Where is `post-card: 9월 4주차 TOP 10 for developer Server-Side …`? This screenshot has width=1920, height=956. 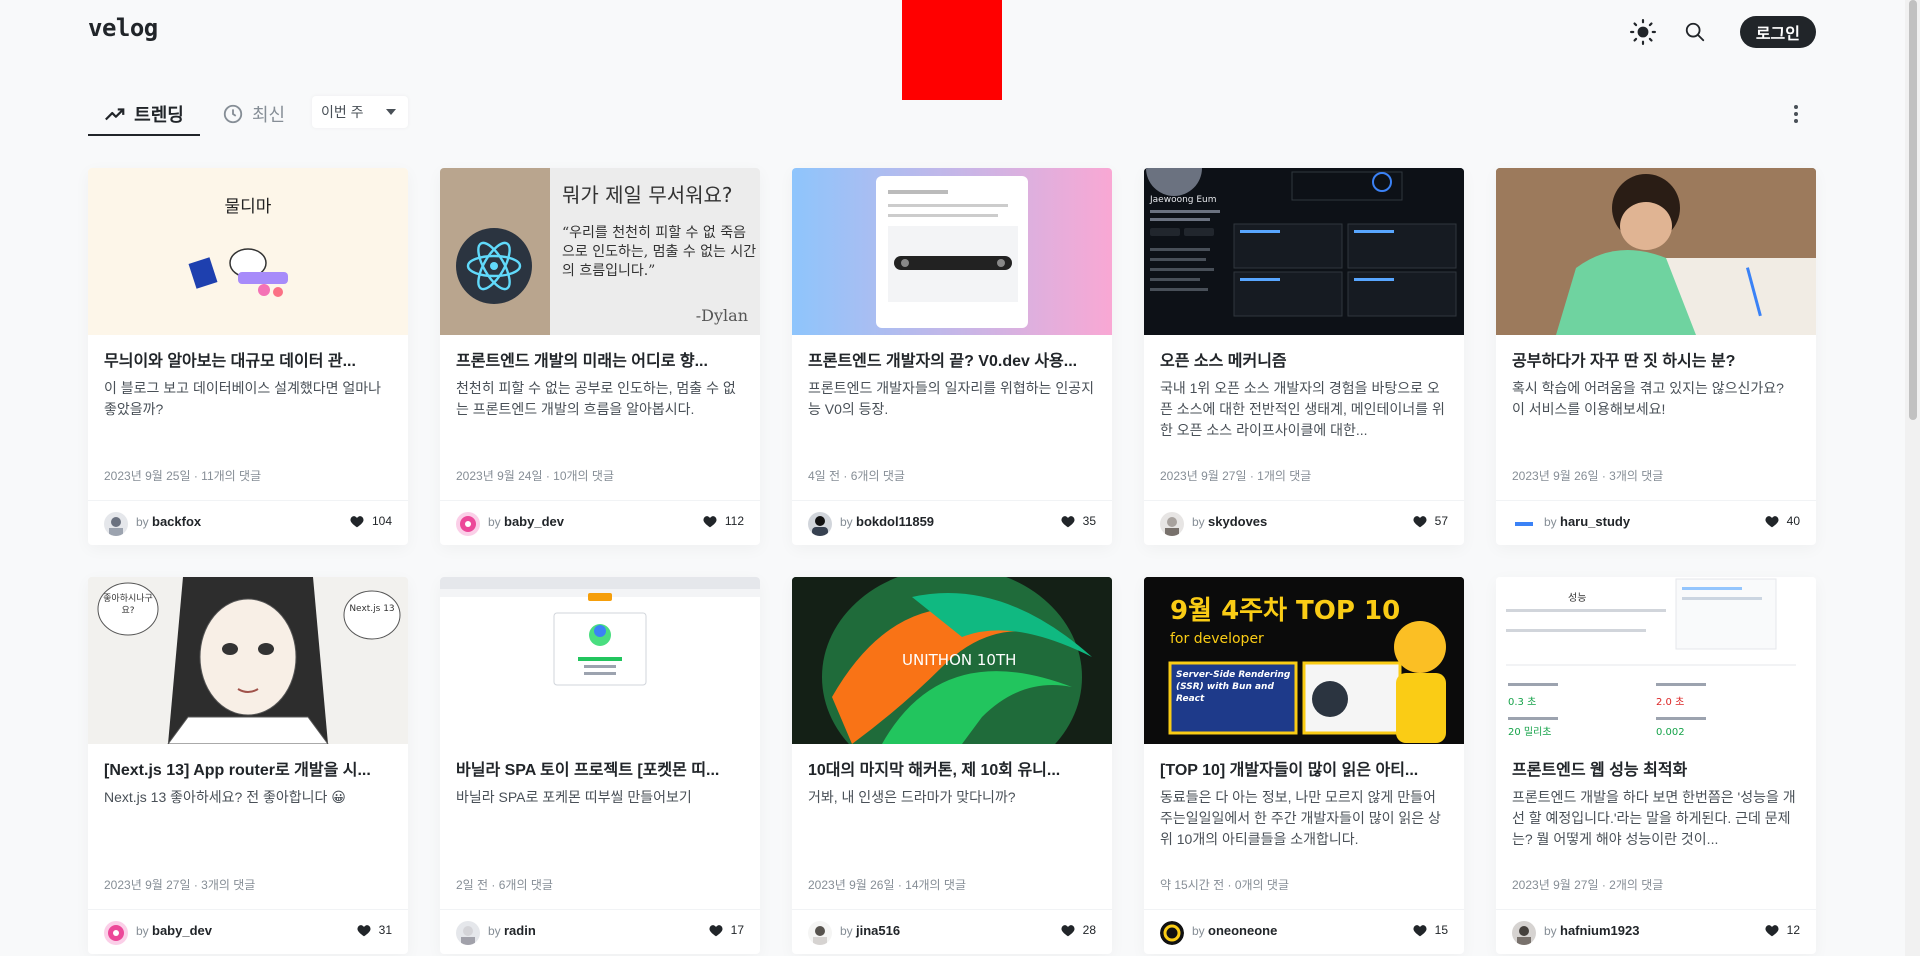 post-card: 9월 4주차 TOP 10 for developer Server-Side … is located at coordinates (1304, 765).